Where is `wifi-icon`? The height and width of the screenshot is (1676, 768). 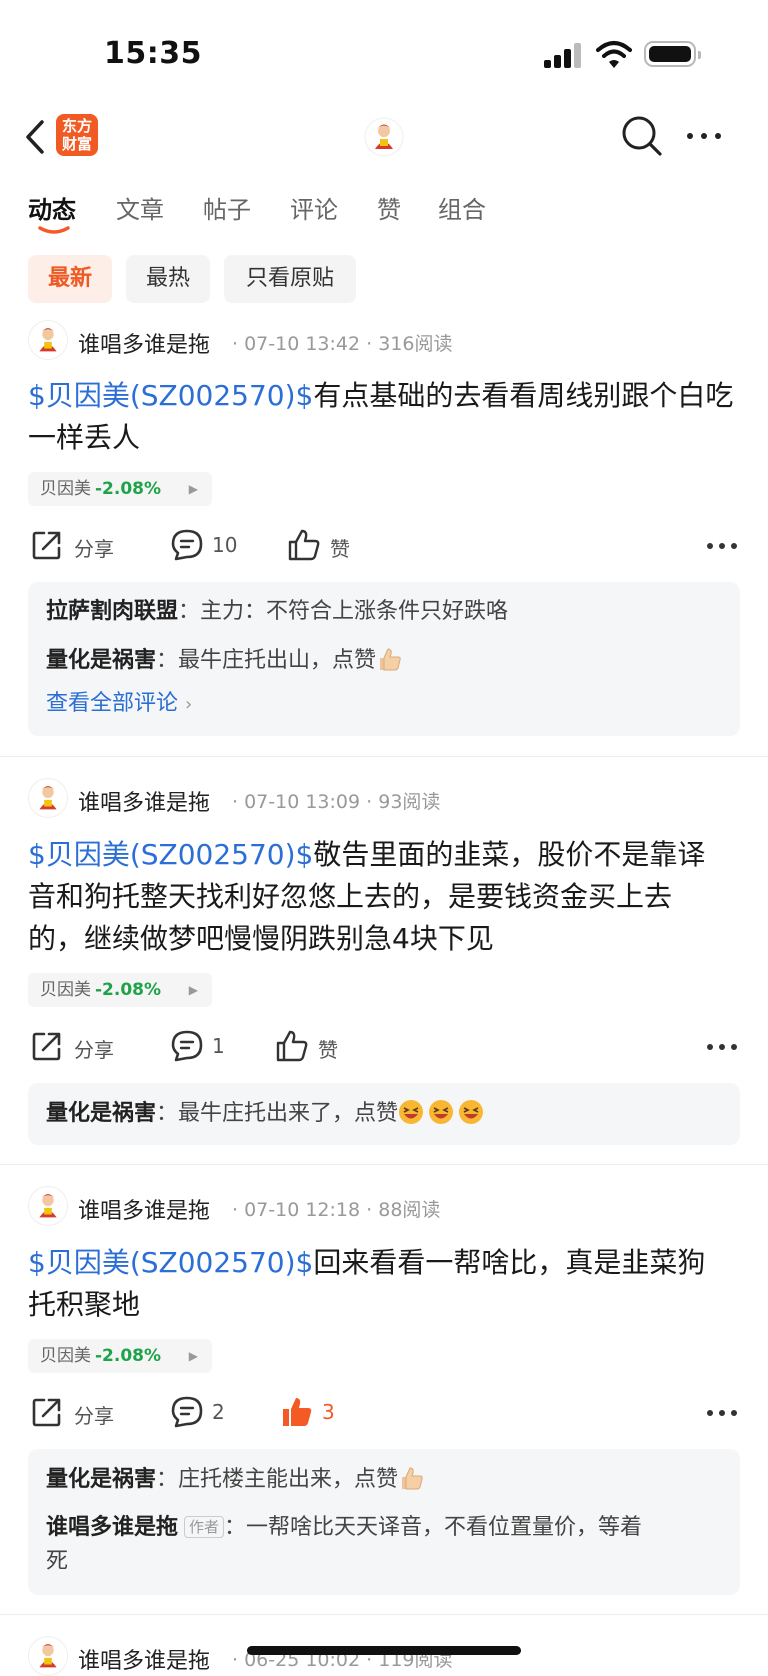 wifi-icon is located at coordinates (614, 54).